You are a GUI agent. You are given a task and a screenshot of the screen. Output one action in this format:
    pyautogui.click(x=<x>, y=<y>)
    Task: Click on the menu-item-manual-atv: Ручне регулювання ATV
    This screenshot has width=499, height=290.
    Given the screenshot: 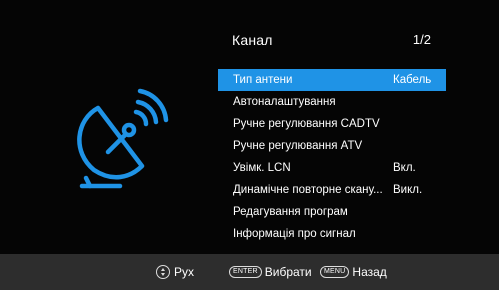 What is the action you would take?
    pyautogui.click(x=332, y=146)
    